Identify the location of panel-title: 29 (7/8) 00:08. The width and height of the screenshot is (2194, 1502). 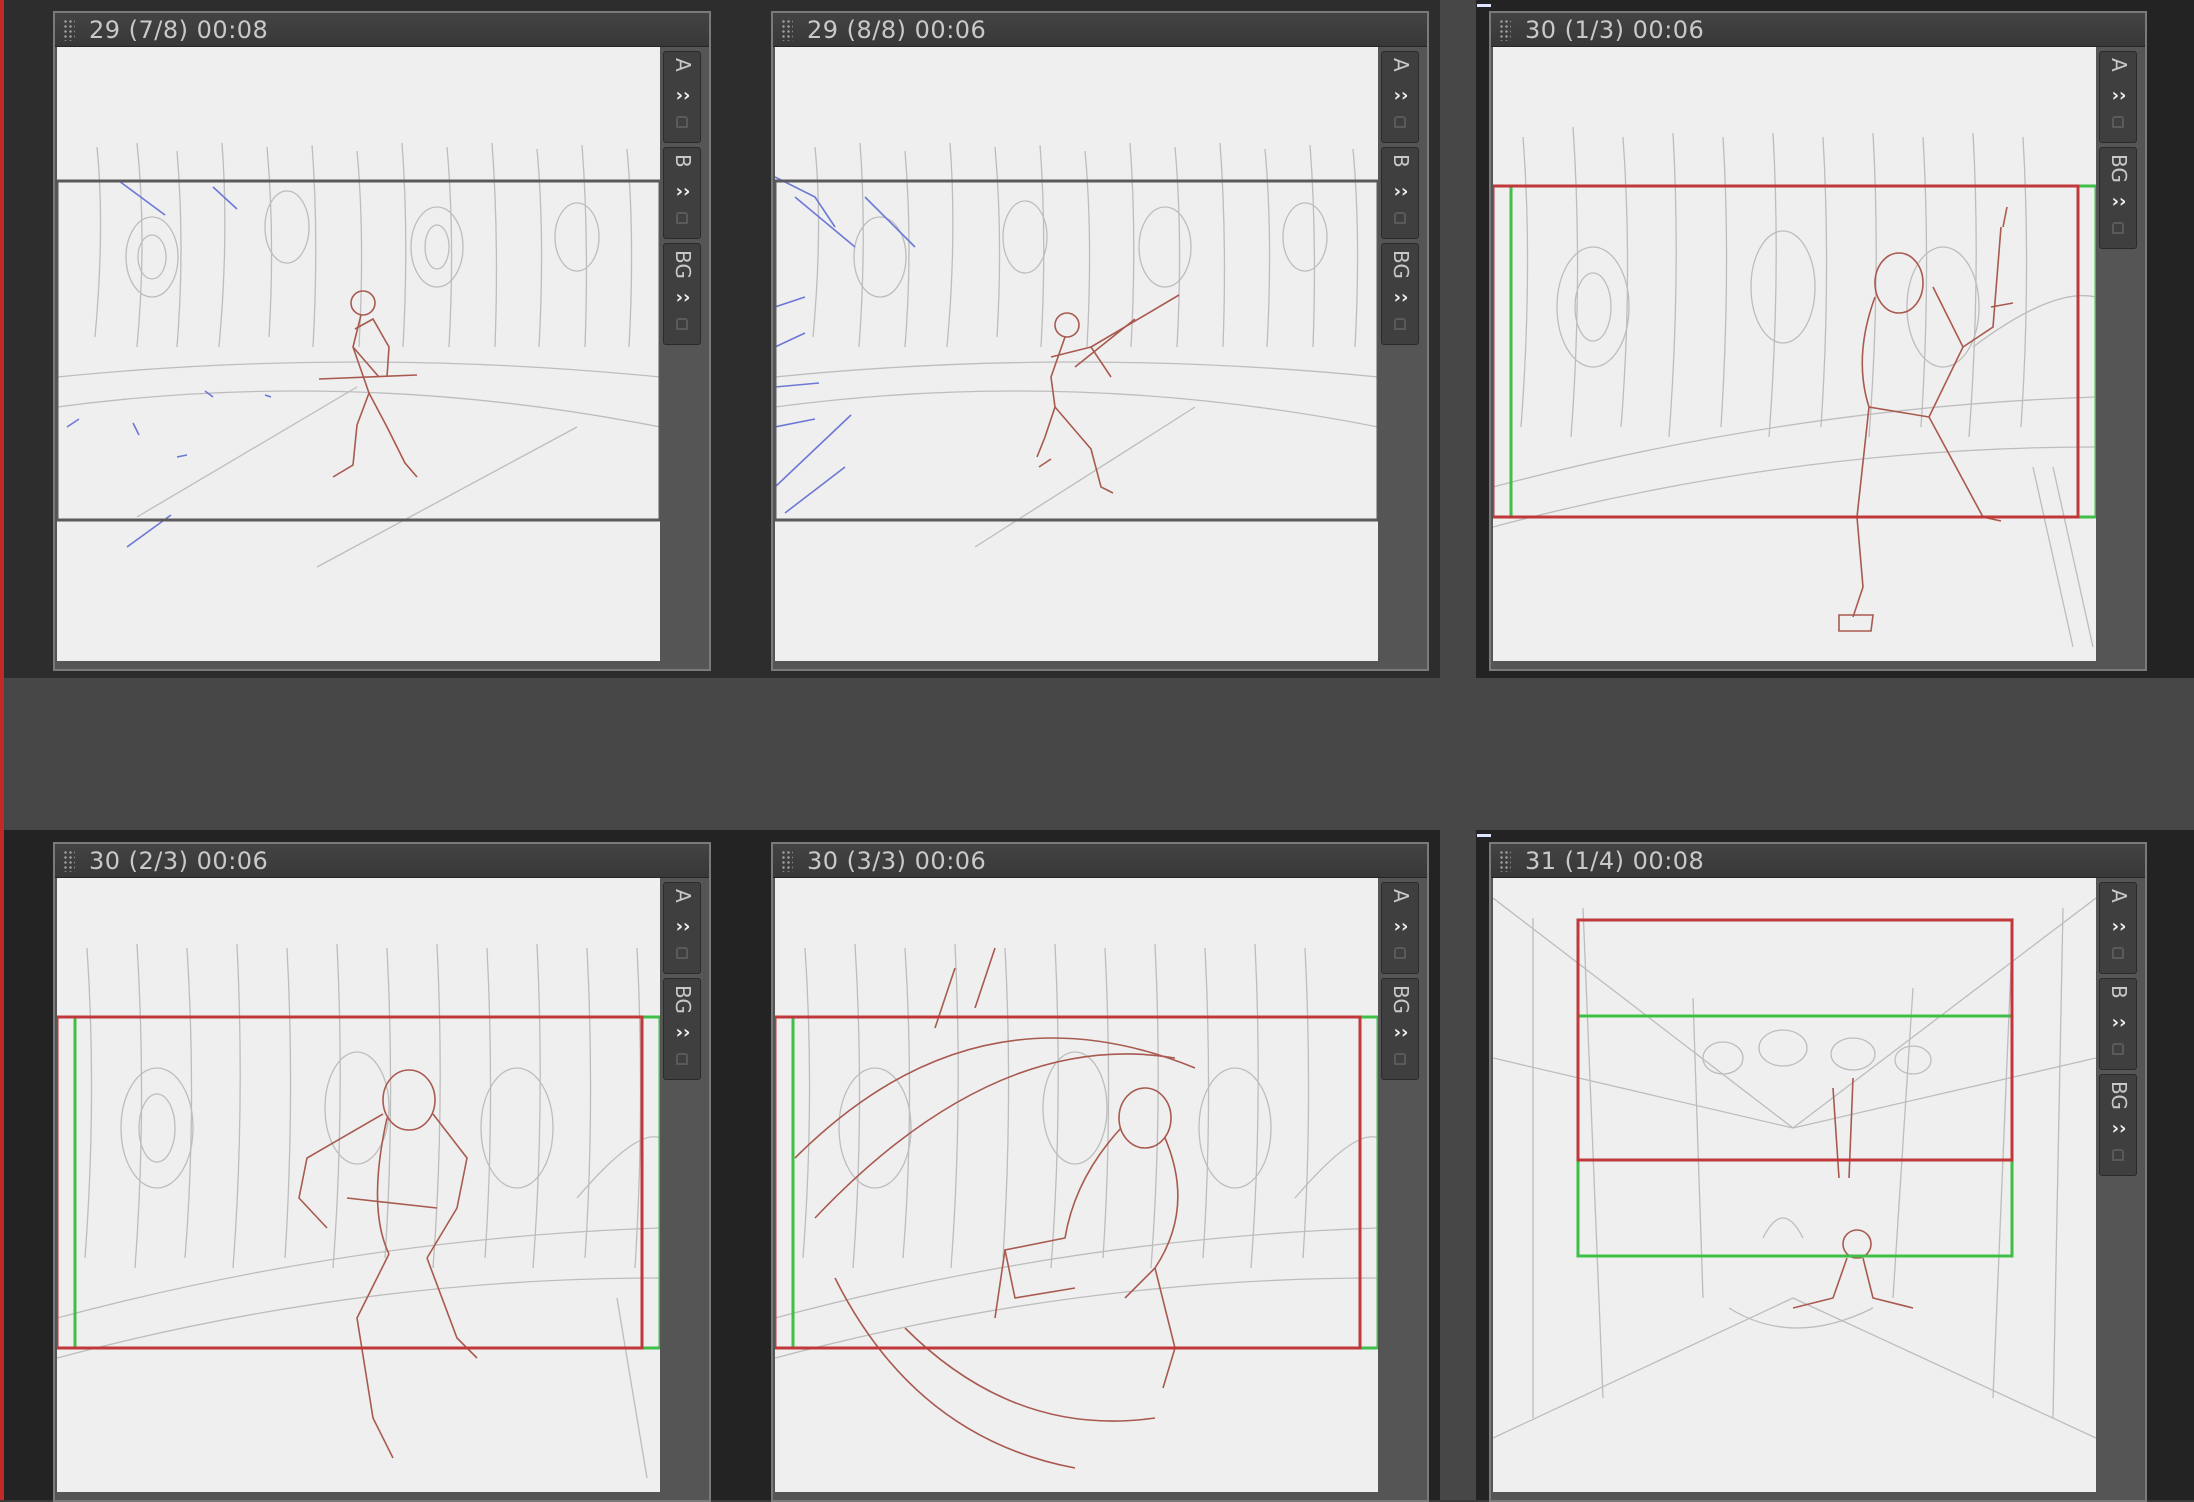
(179, 30).